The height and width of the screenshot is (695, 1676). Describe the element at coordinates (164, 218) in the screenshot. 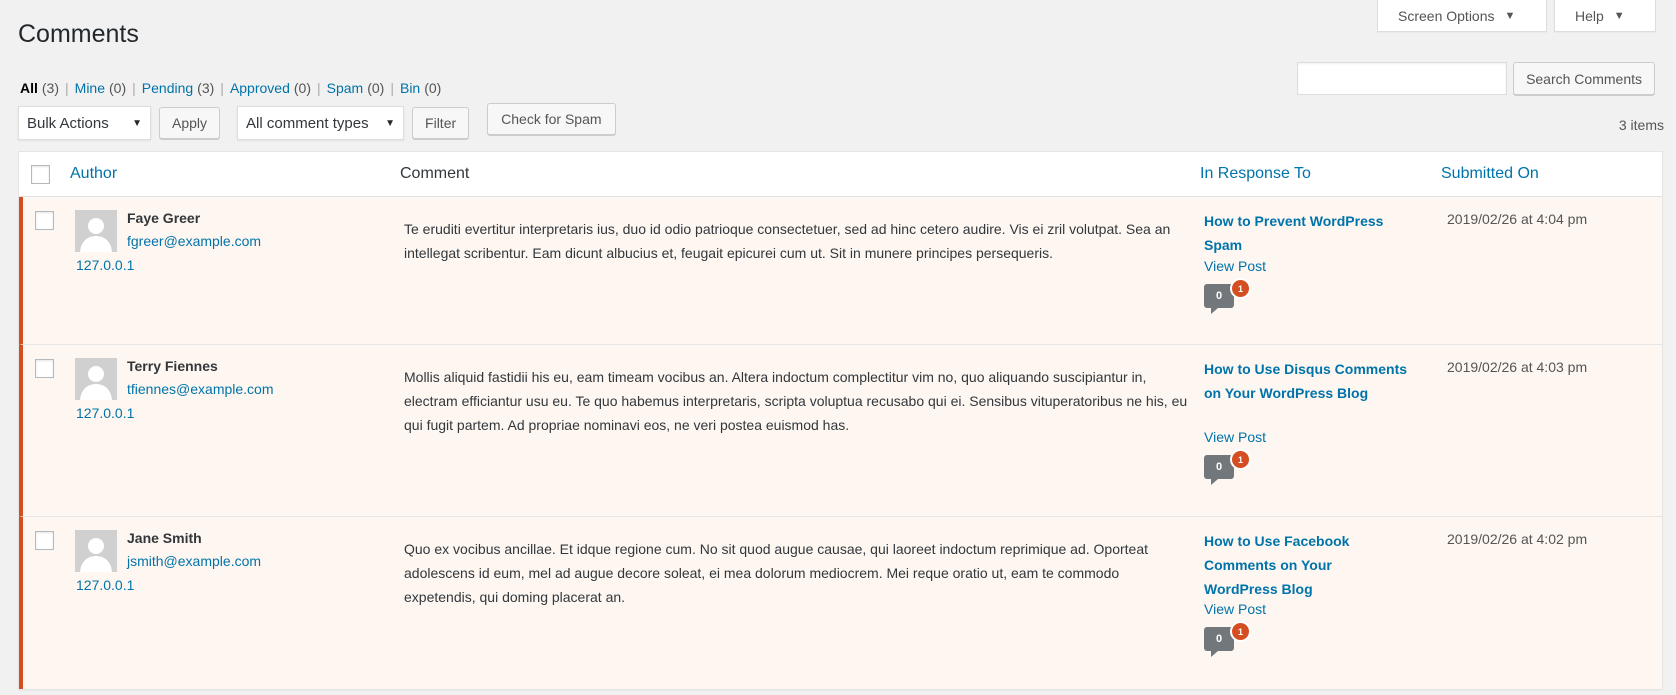

I see `author-name: Faye Greer` at that location.